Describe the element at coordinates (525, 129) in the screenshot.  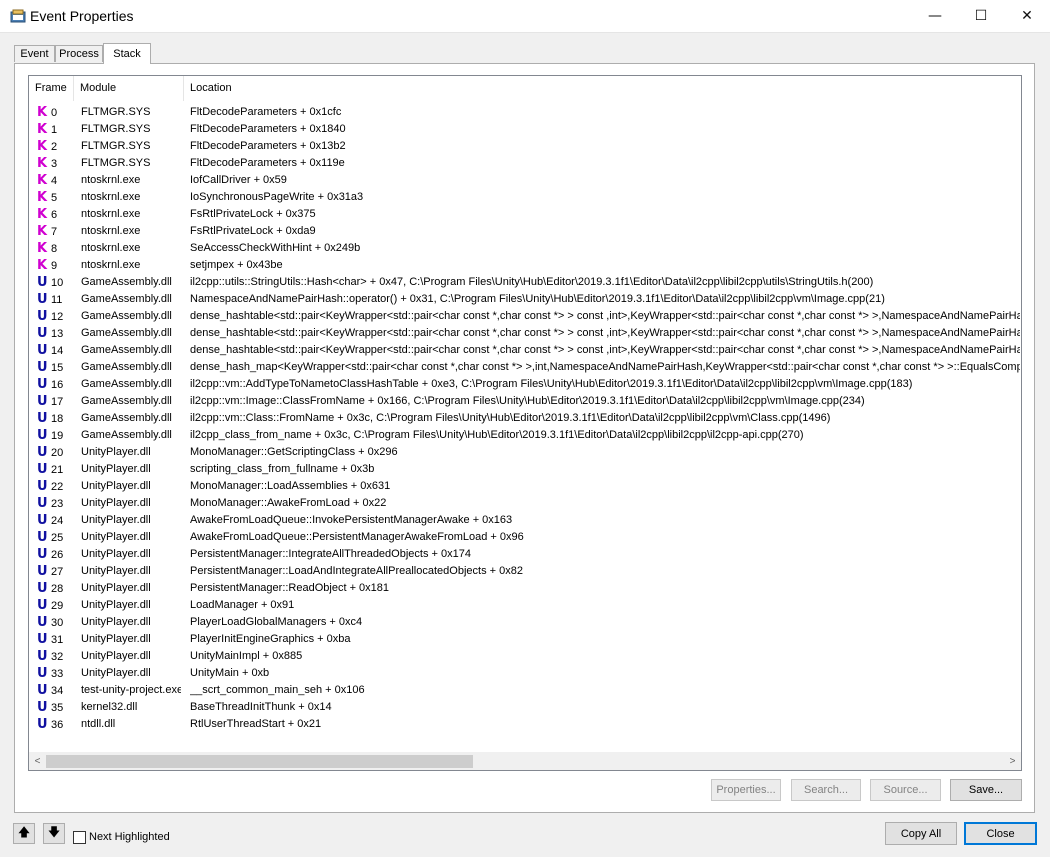
I see `table-row: K 1 FLTMGR.SYS FltDecodeParameters + 0x1840` at that location.